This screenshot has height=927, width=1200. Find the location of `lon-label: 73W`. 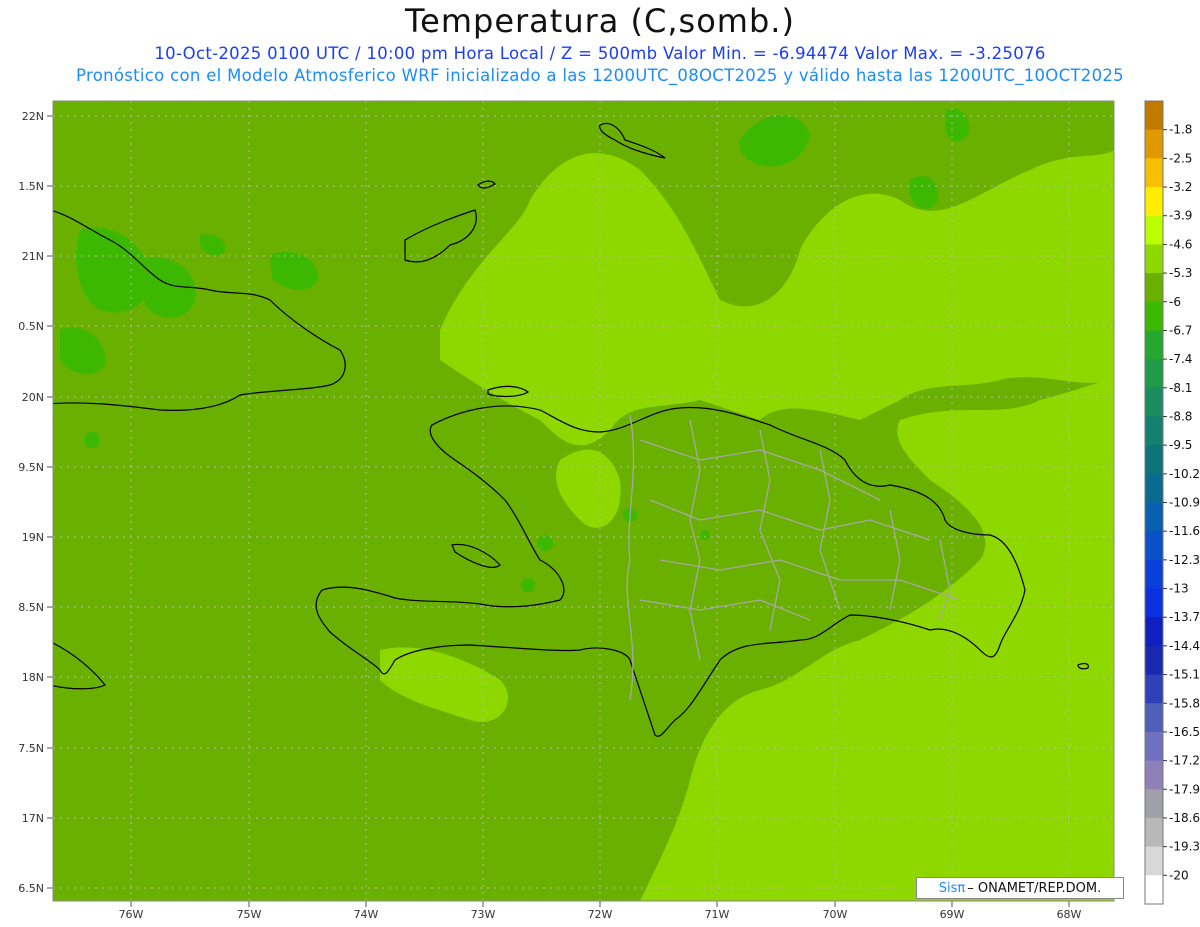

lon-label: 73W is located at coordinates (483, 914).